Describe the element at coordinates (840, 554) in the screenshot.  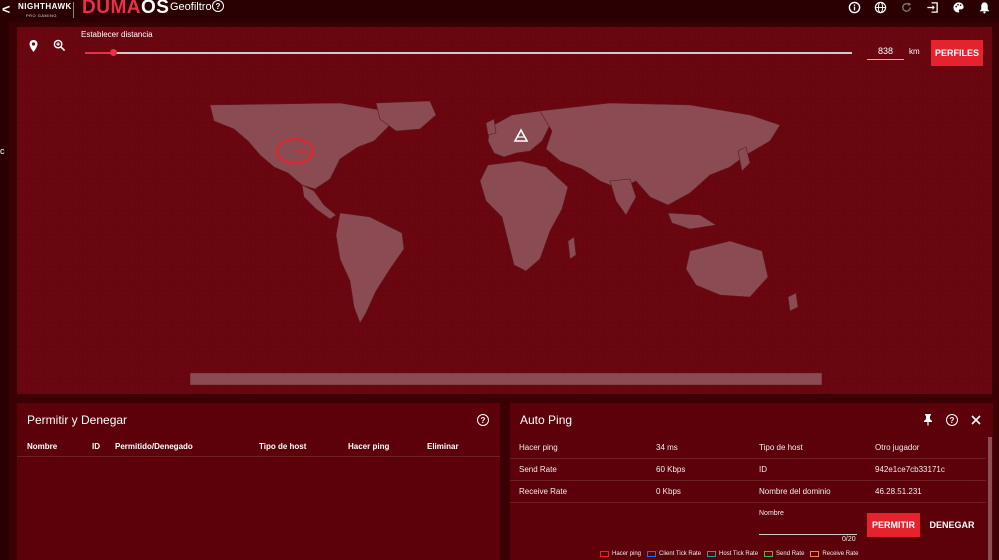
I see `legend-label: Receive Rate` at that location.